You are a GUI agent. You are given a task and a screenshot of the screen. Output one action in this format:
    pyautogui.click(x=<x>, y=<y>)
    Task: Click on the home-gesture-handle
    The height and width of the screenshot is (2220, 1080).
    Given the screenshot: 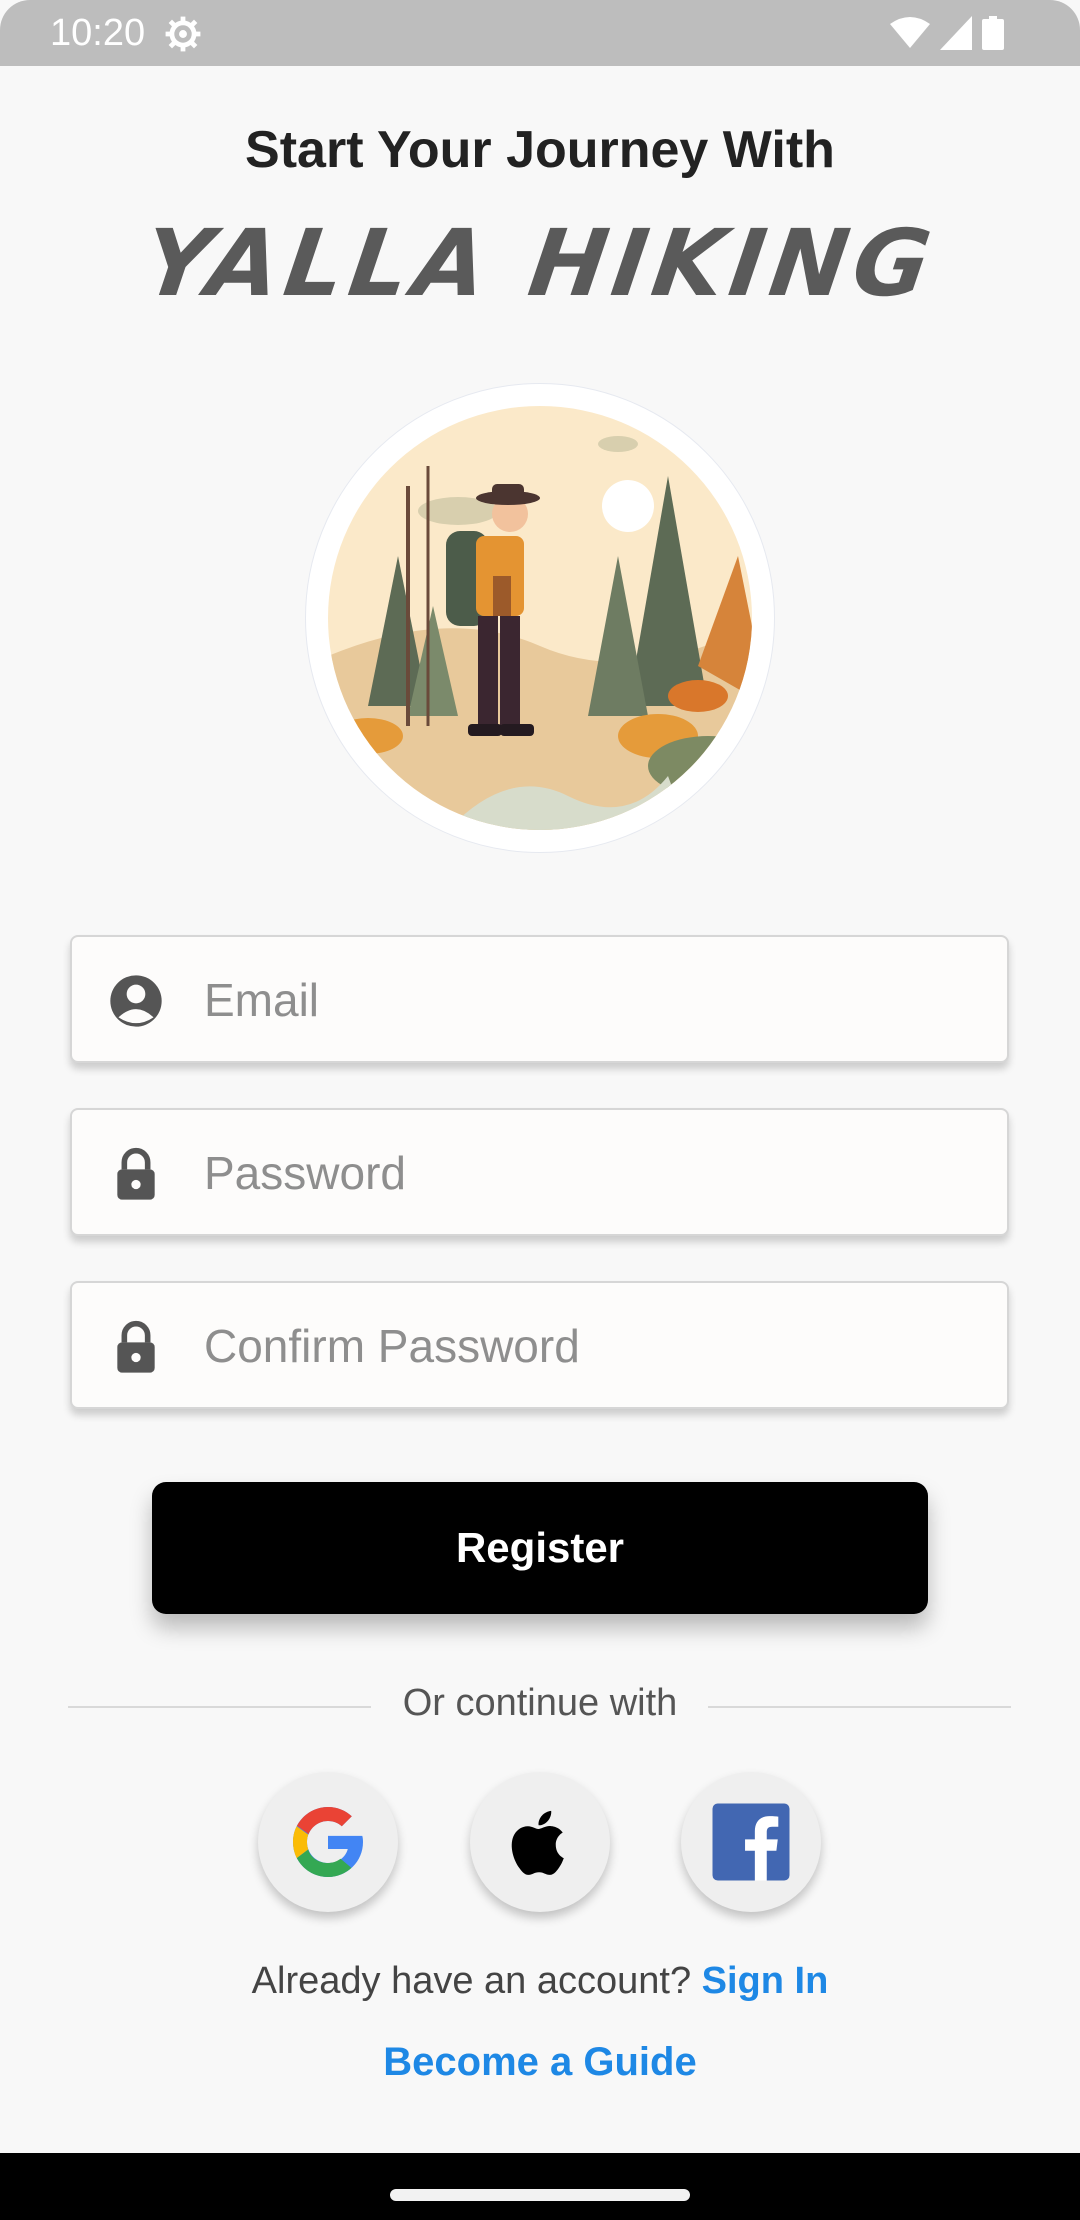 What is the action you would take?
    pyautogui.click(x=540, y=2195)
    